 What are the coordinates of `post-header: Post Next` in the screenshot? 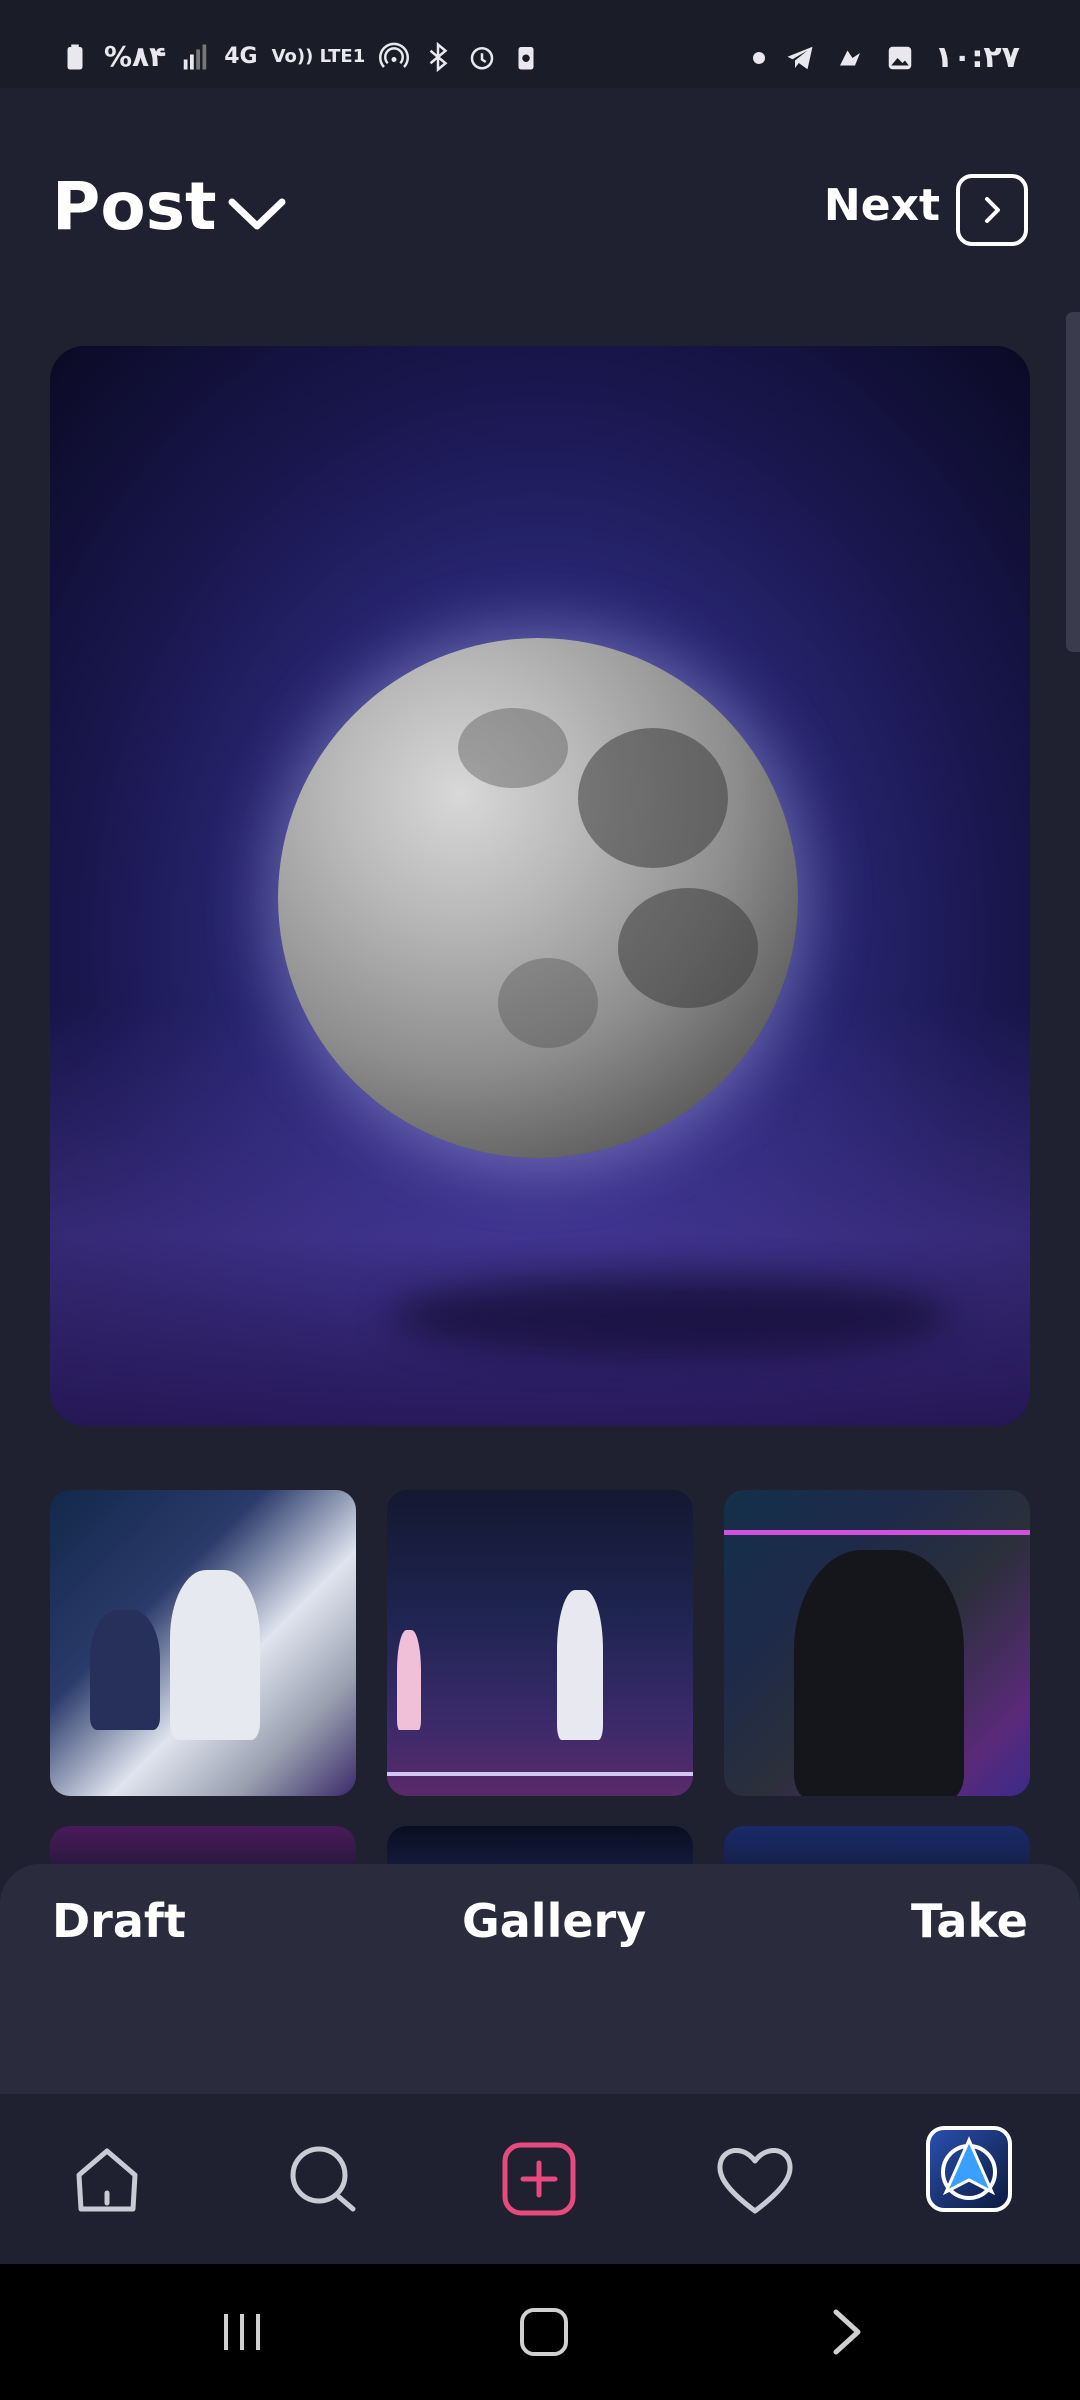 It's located at (540, 213).